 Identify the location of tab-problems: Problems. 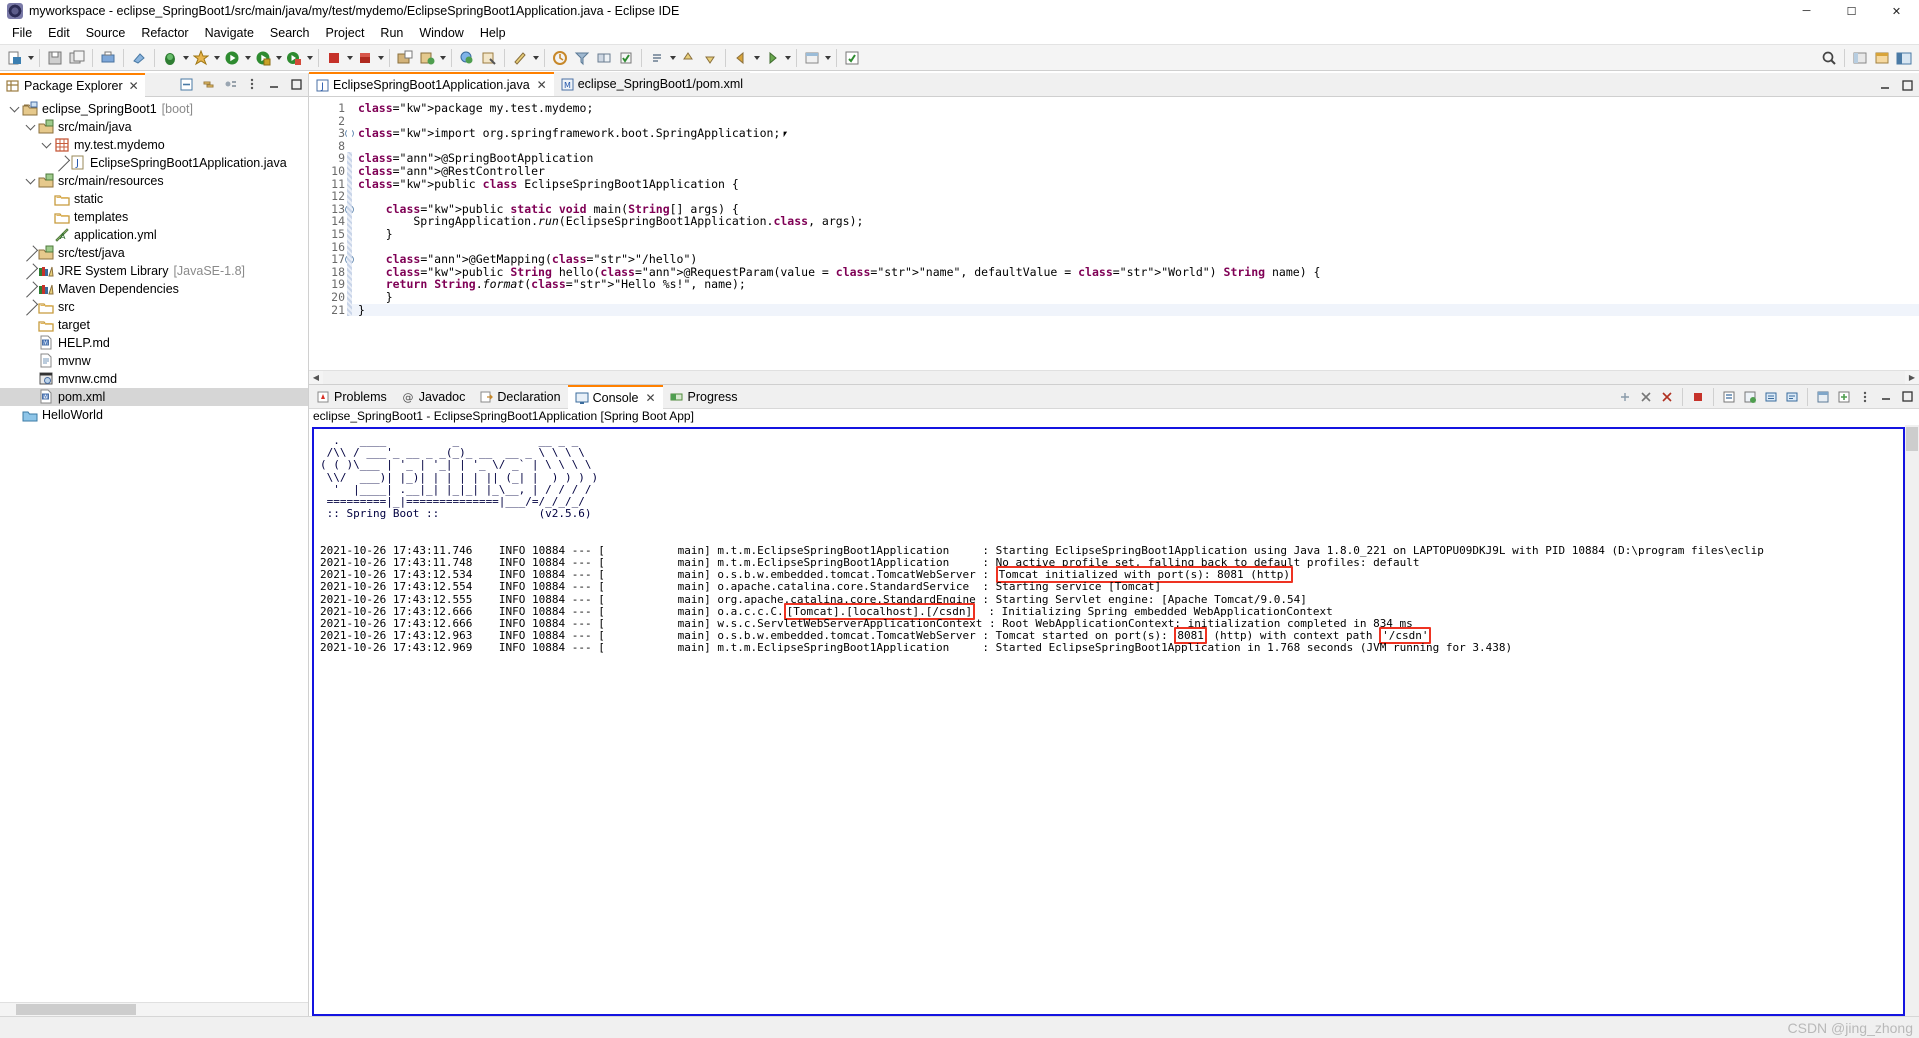
(351, 397).